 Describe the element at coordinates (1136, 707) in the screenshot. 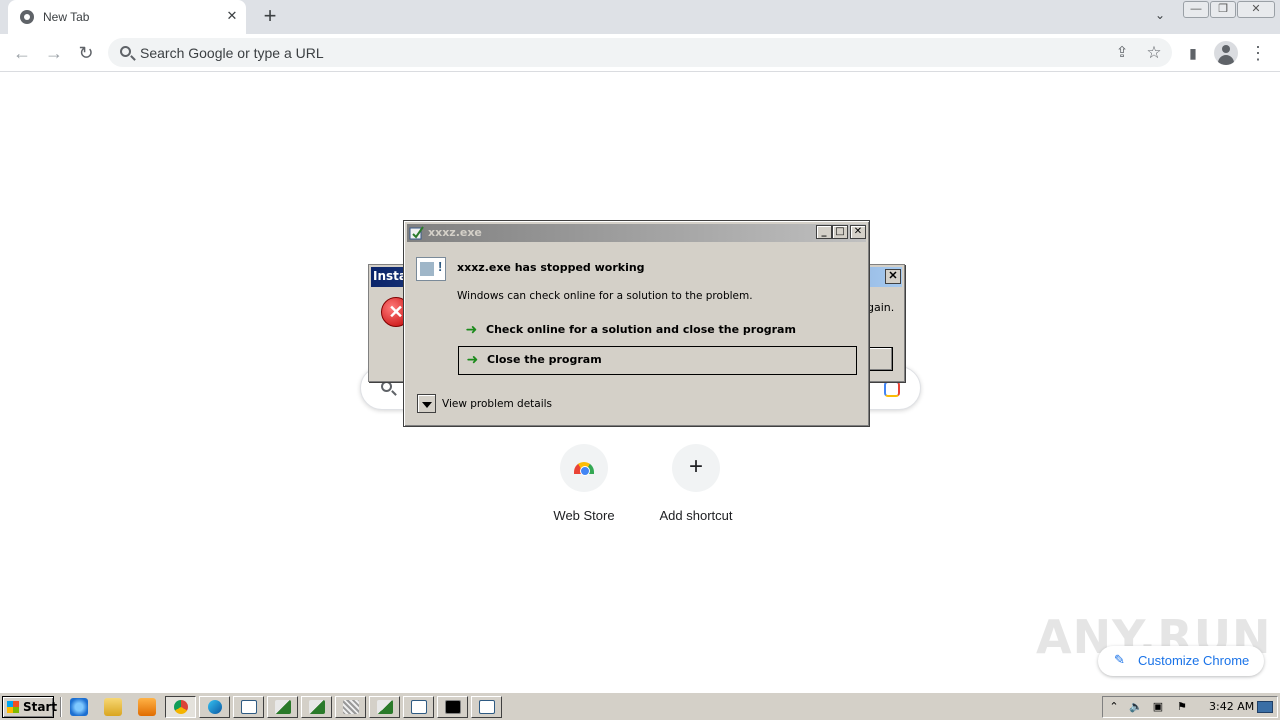

I see `volume-icon: 🔈` at that location.